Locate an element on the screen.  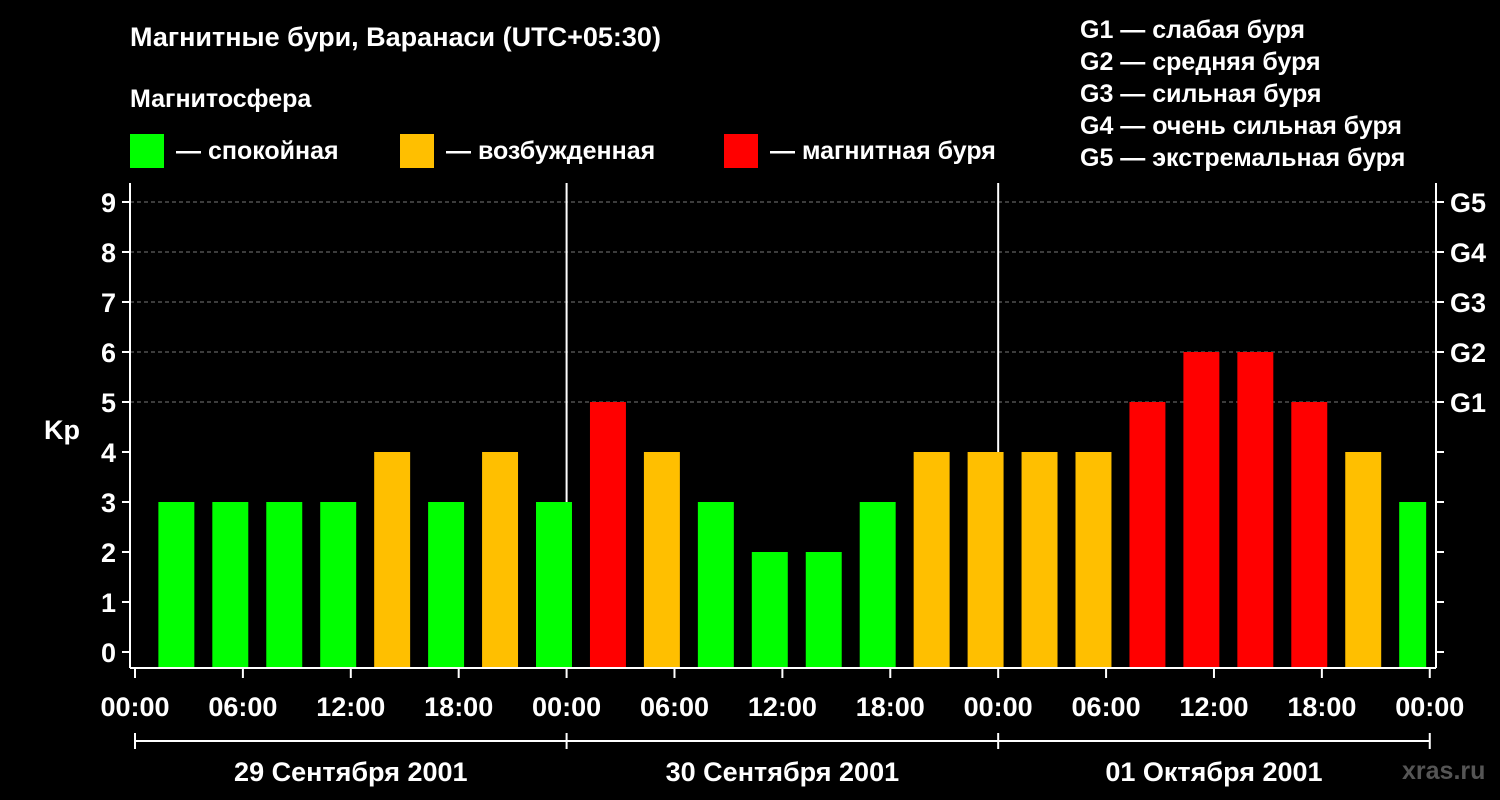
y-tick-label: 8 is located at coordinates (108, 253).